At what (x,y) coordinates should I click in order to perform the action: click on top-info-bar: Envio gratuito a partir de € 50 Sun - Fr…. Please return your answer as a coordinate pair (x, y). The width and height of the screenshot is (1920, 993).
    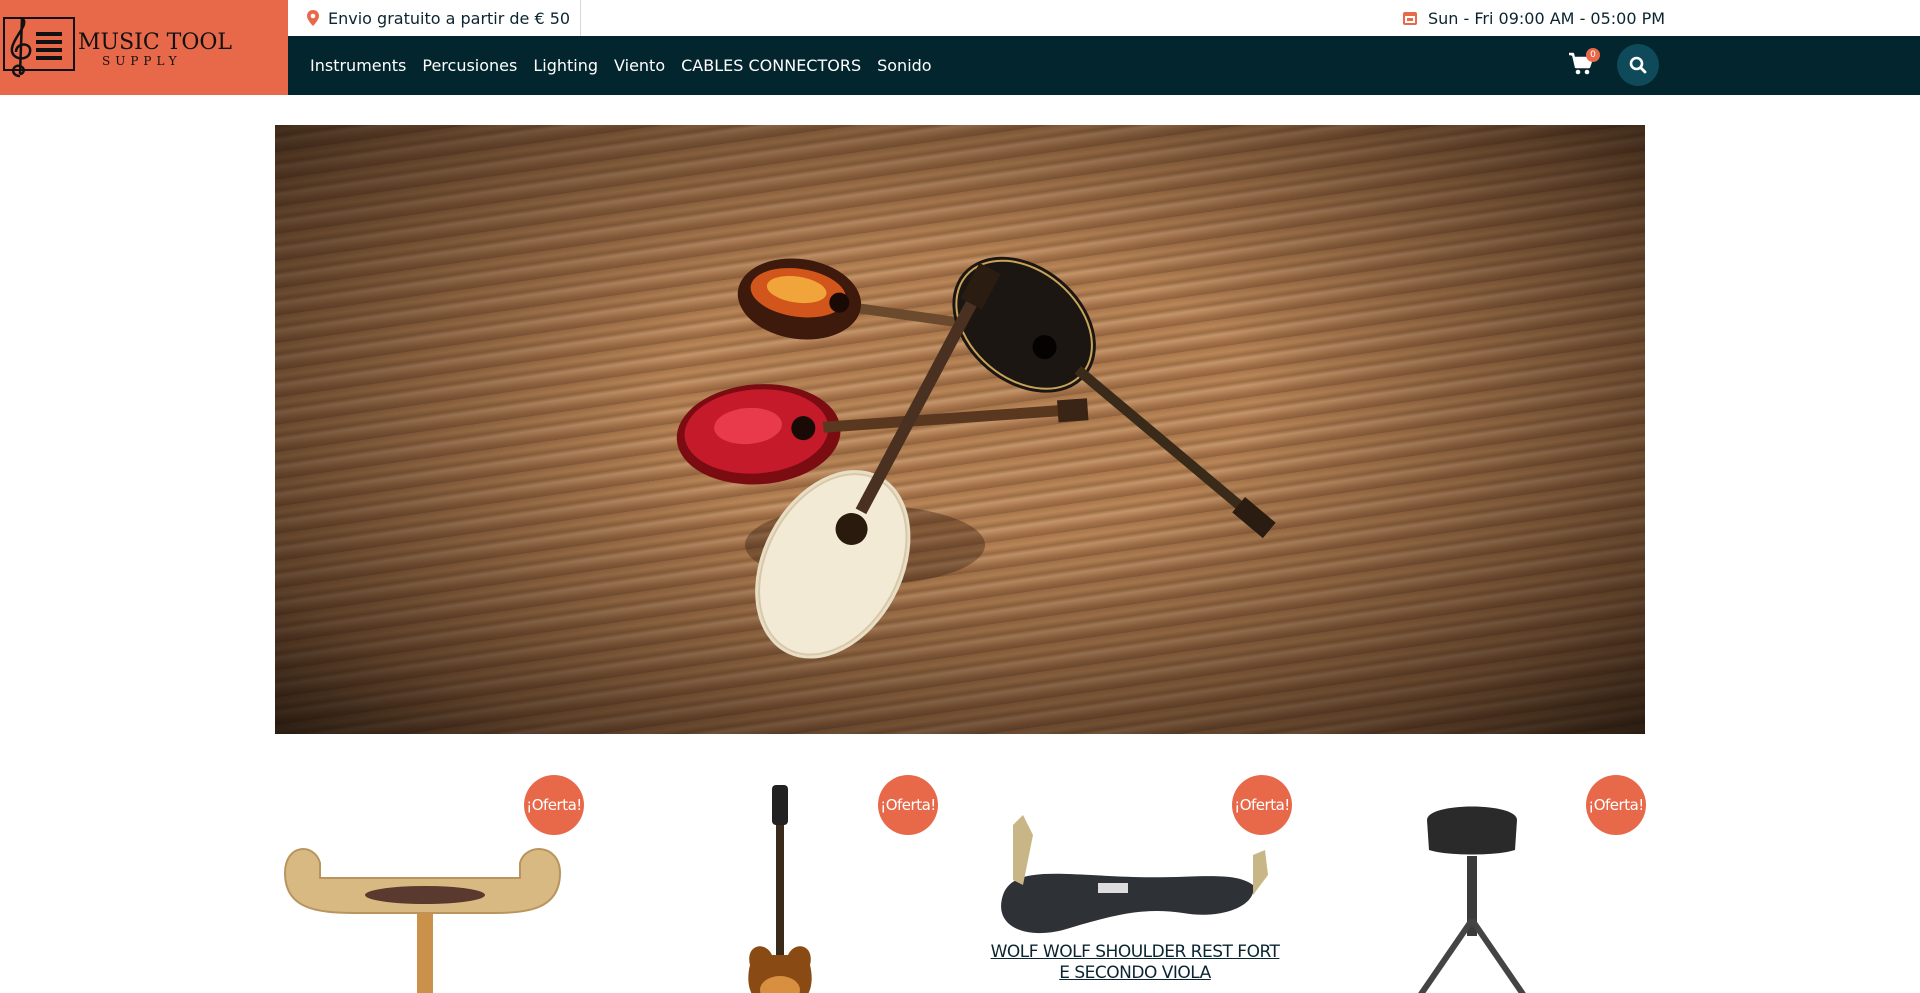
    Looking at the image, I should click on (1104, 18).